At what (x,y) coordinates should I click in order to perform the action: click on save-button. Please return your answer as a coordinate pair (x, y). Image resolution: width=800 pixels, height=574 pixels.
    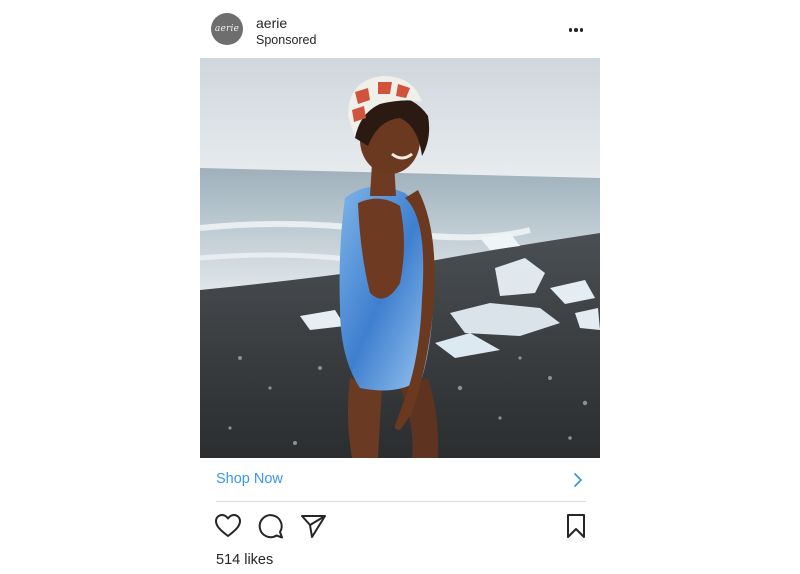
    Looking at the image, I should click on (576, 526).